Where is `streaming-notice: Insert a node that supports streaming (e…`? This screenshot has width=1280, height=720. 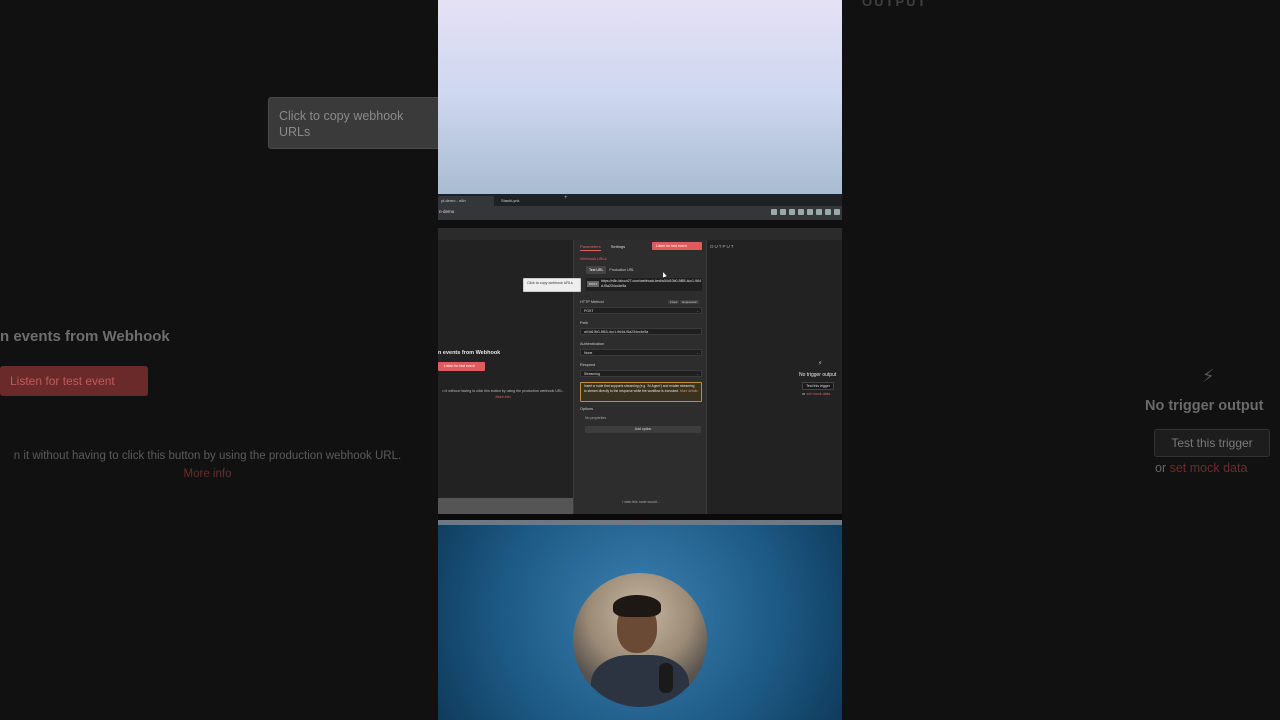 streaming-notice: Insert a node that supports streaming (e… is located at coordinates (641, 392).